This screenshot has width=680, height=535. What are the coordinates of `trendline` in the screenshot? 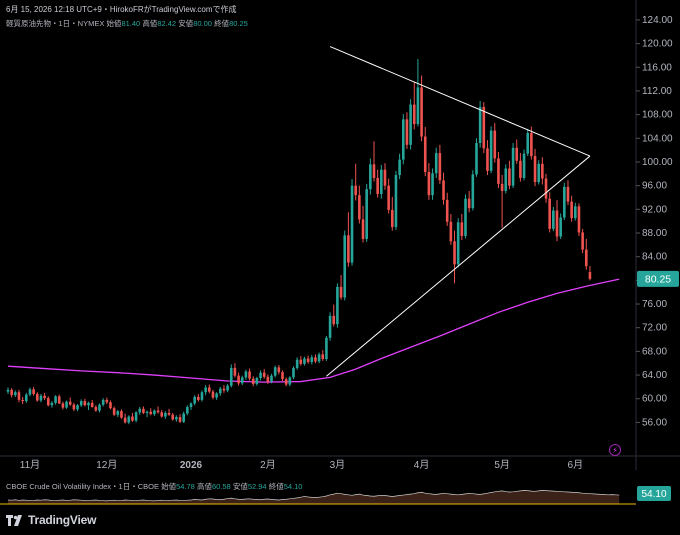 It's located at (460, 101).